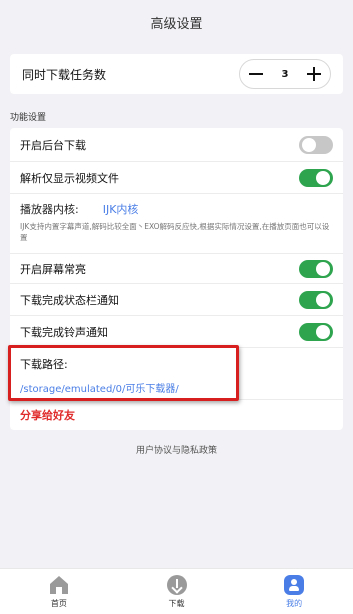 The height and width of the screenshot is (614, 353). I want to click on header: 高级设置, so click(176, 22).